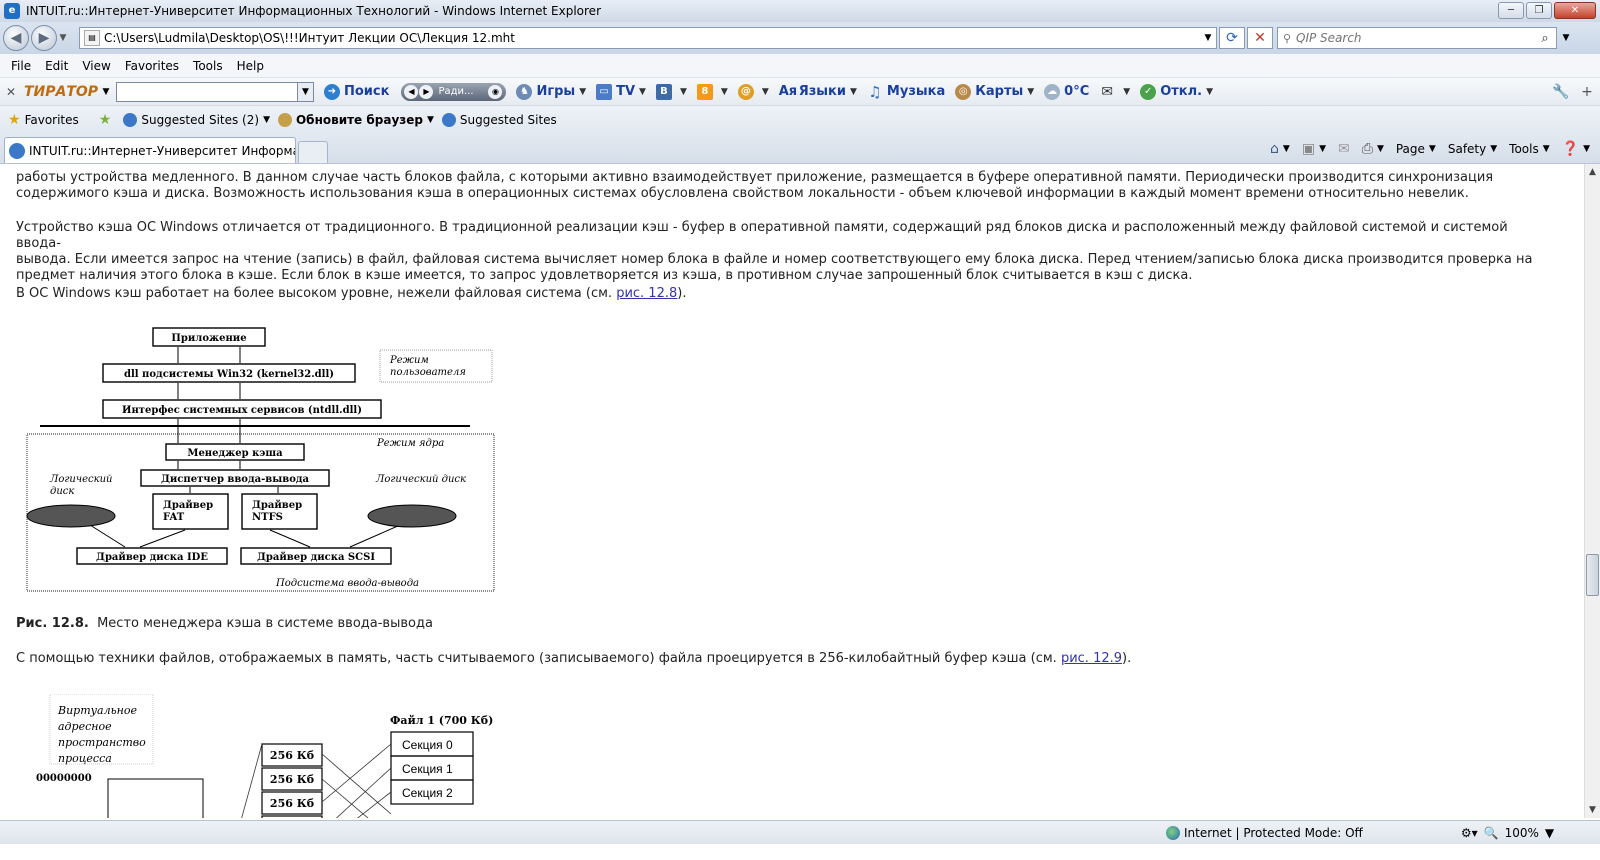 The image size is (1600, 860). I want to click on forward-button: ▶, so click(44, 38).